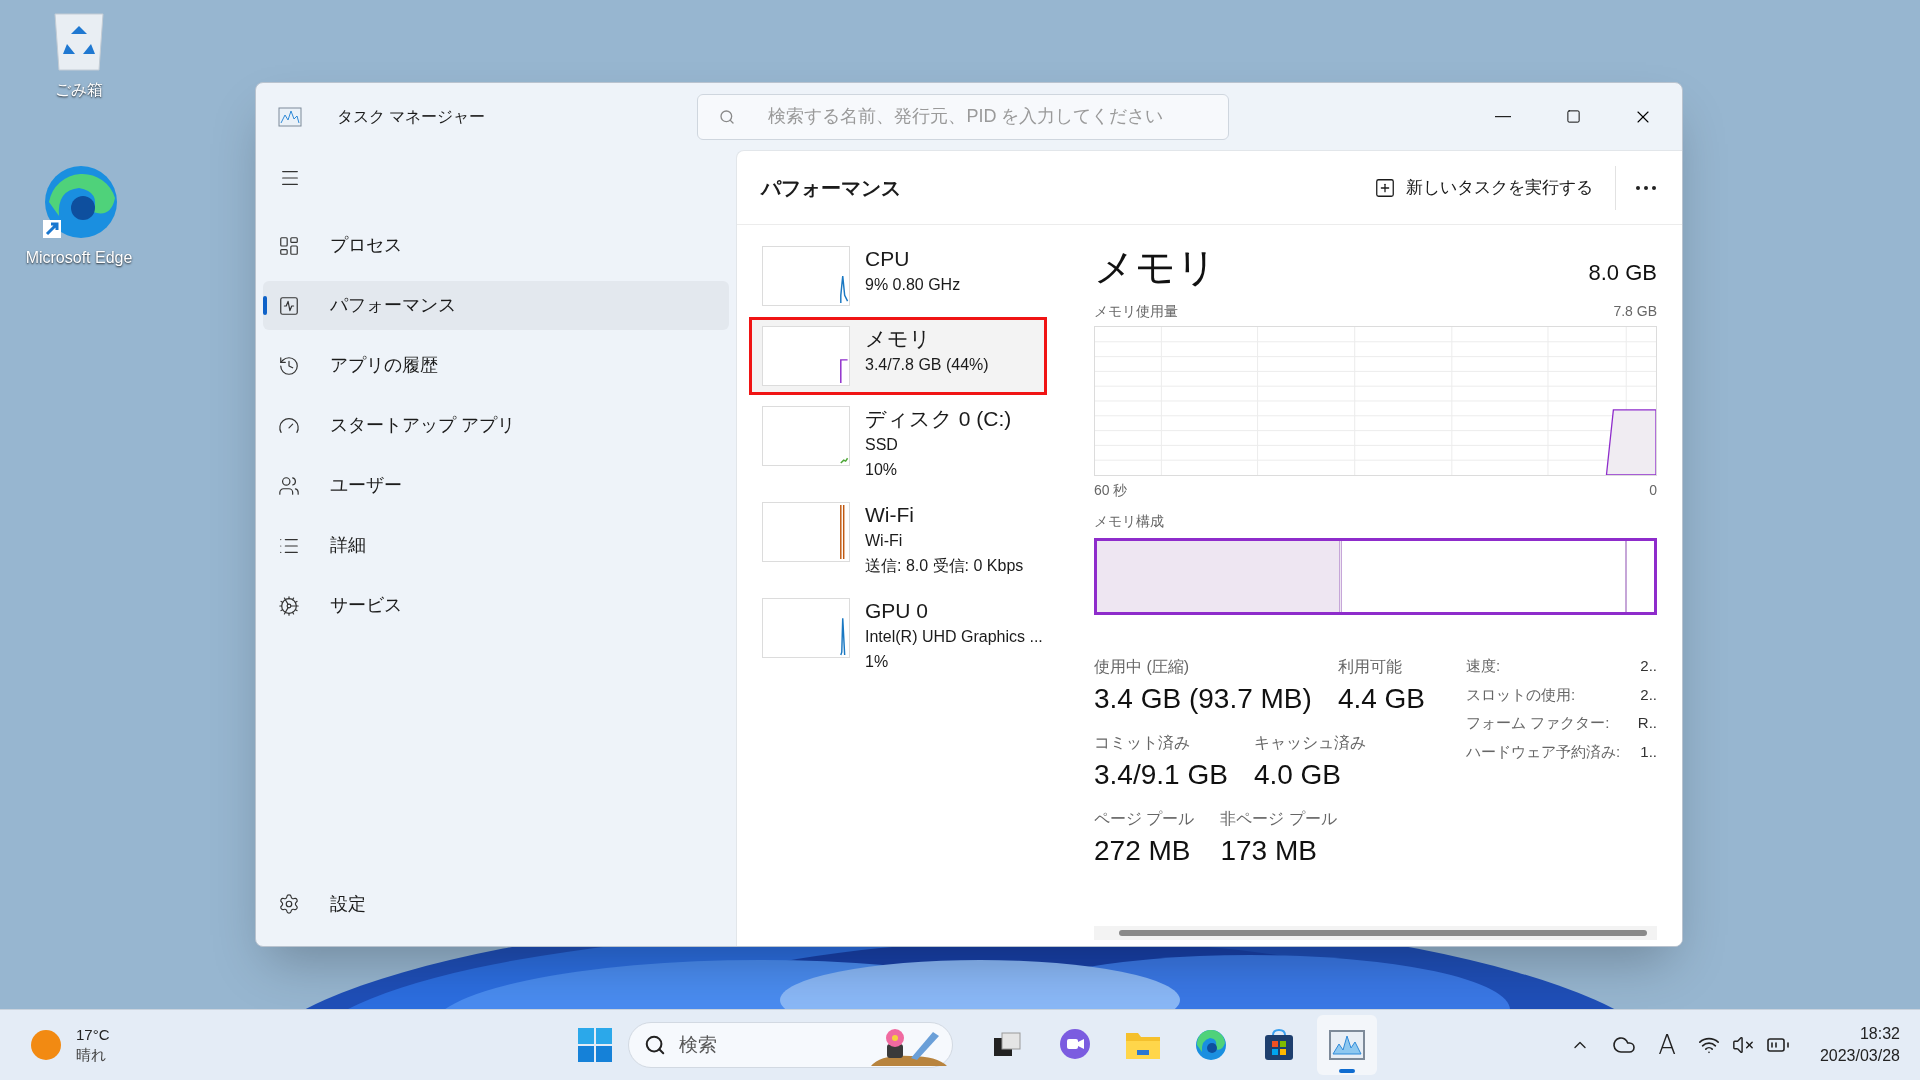  What do you see at coordinates (1543, 751) in the screenshot?
I see `property-label: ハードウェア予約済み:` at bounding box center [1543, 751].